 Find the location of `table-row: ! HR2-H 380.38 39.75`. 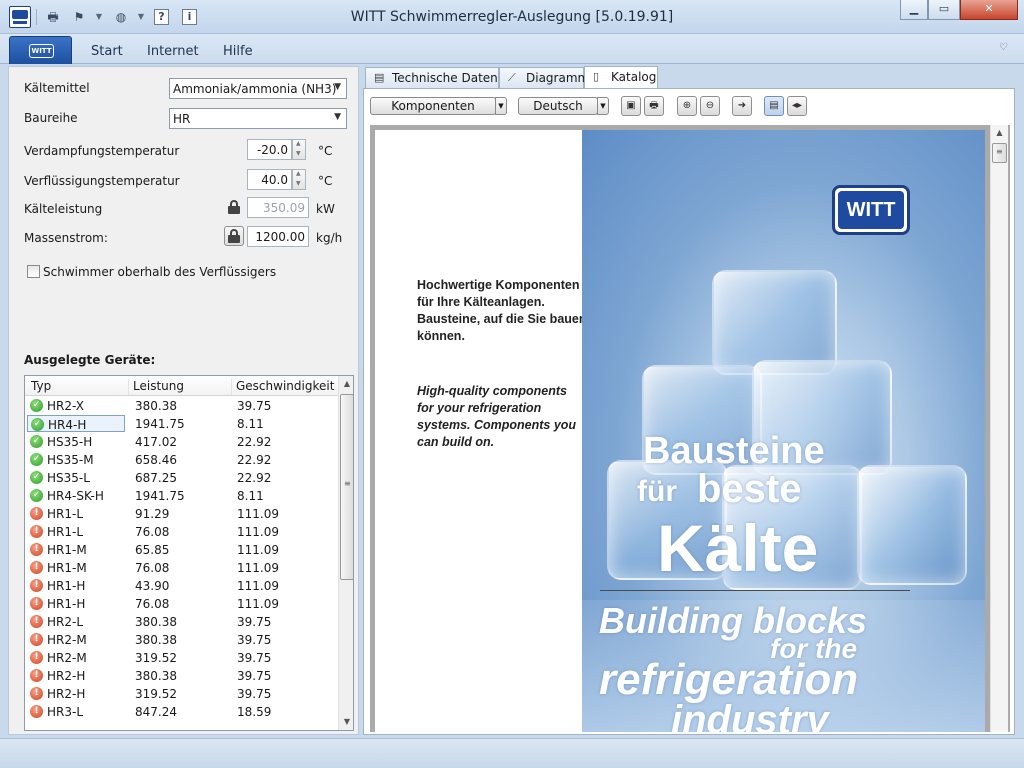

table-row: ! HR2-H 380.38 39.75 is located at coordinates (181, 676).